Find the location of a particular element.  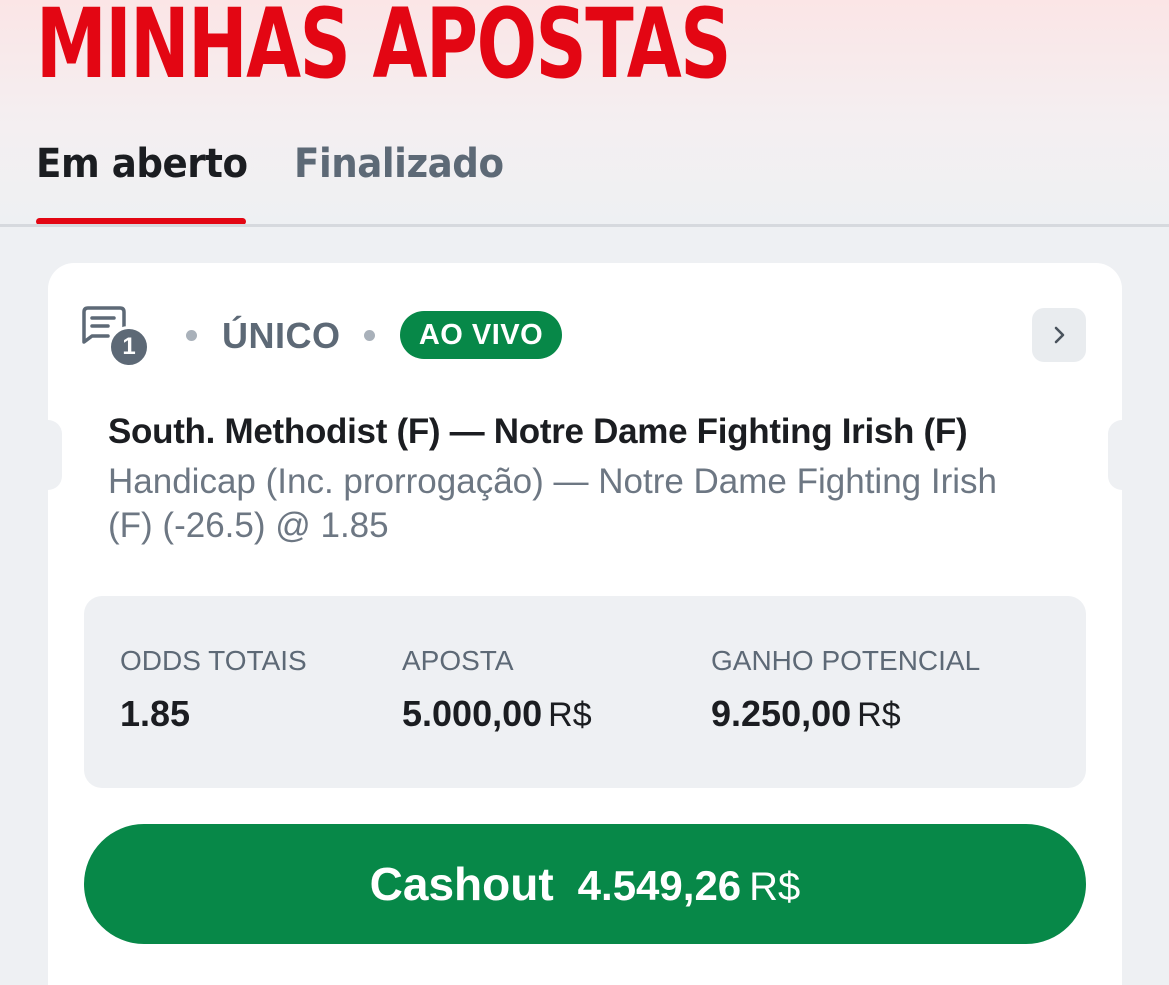

ticket-icon: 1 is located at coordinates (117, 336).